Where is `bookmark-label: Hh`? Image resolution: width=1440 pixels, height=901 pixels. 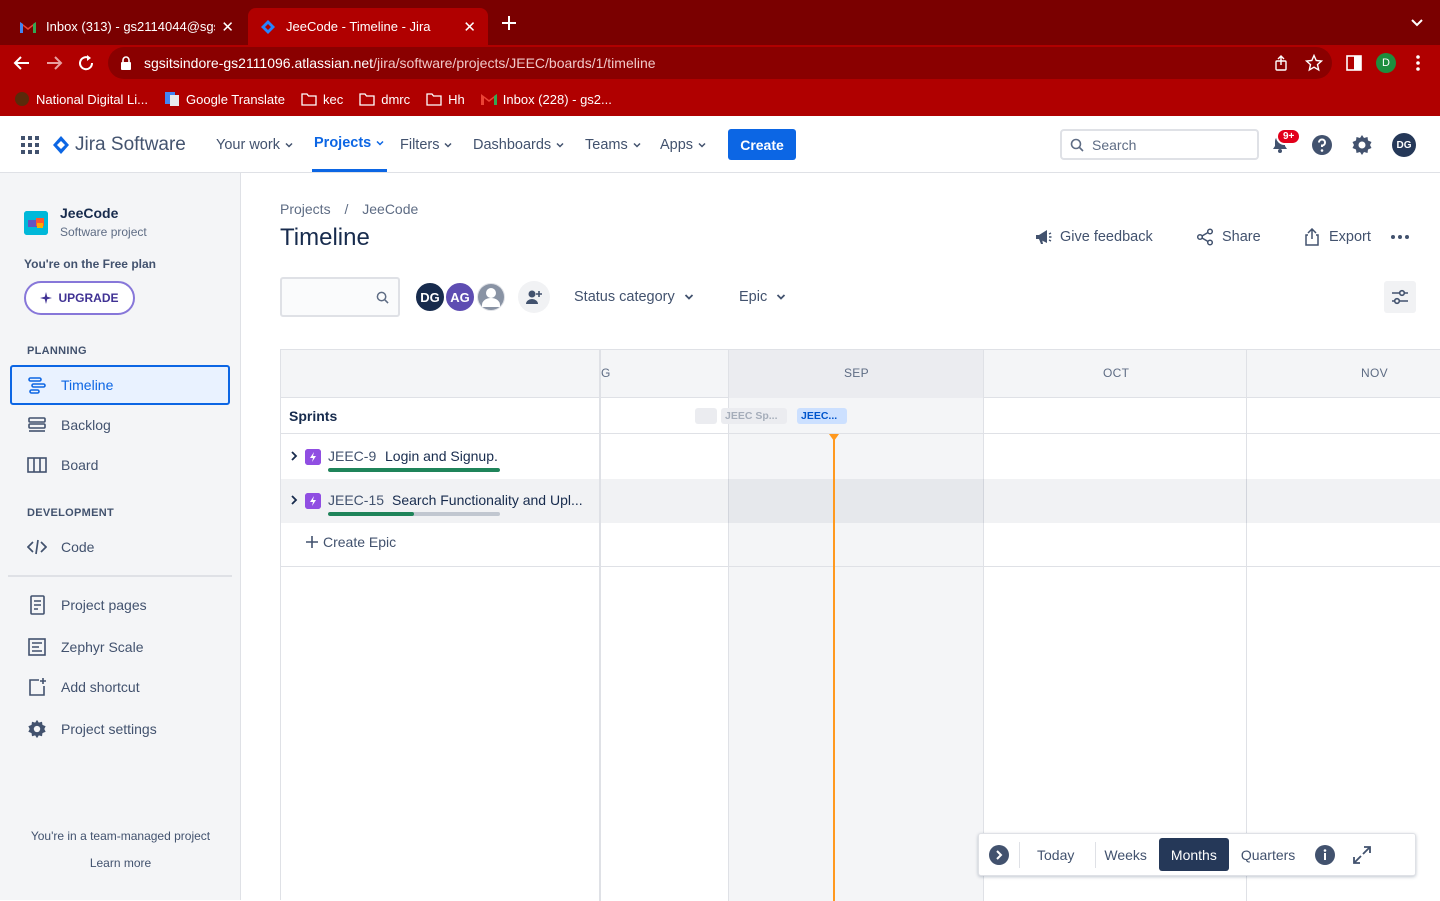
bookmark-label: Hh is located at coordinates (456, 99).